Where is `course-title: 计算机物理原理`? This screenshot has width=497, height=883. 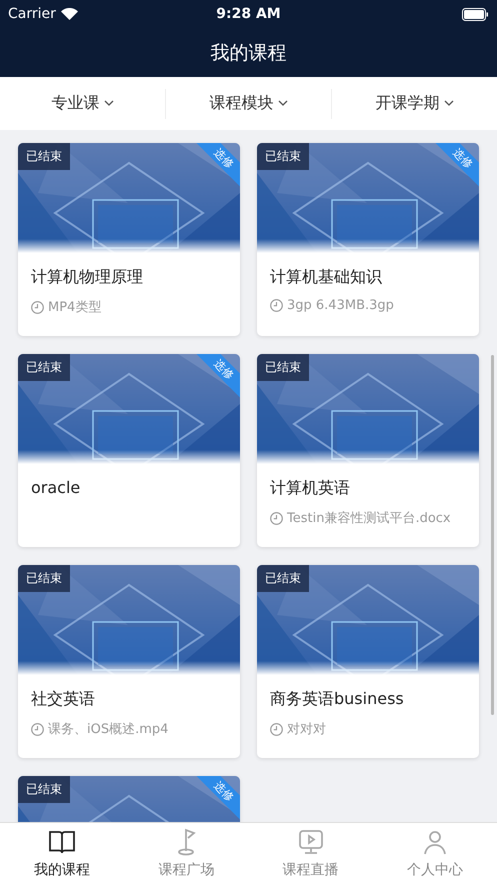
course-title: 计算机物理原理 is located at coordinates (87, 277).